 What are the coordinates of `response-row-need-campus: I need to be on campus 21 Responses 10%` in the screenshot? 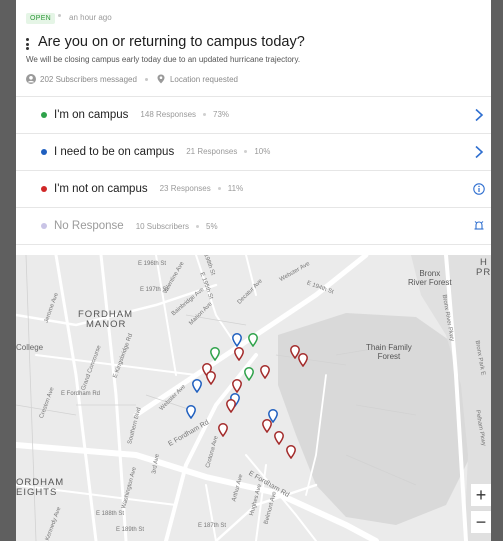 It's located at (253, 151).